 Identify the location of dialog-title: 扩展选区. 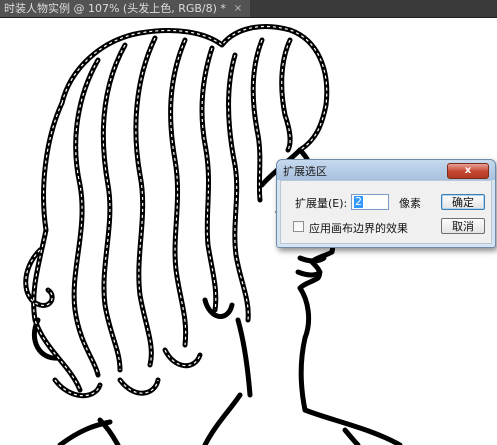
(305, 171).